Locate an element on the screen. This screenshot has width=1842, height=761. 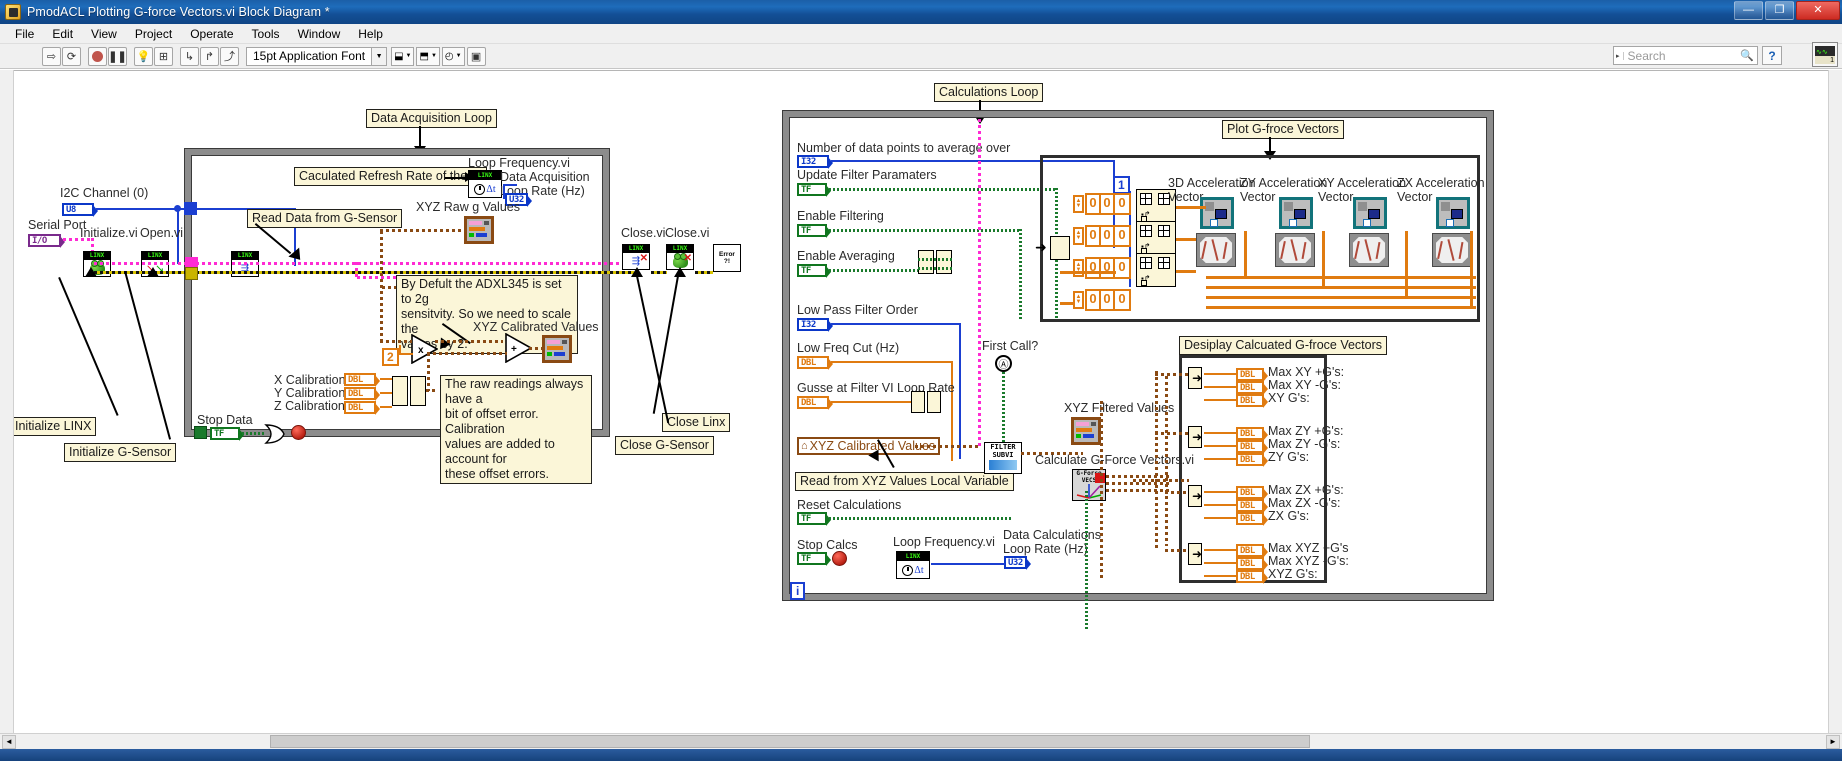
search-input: ▸ Search 🔍 is located at coordinates (1685, 55).